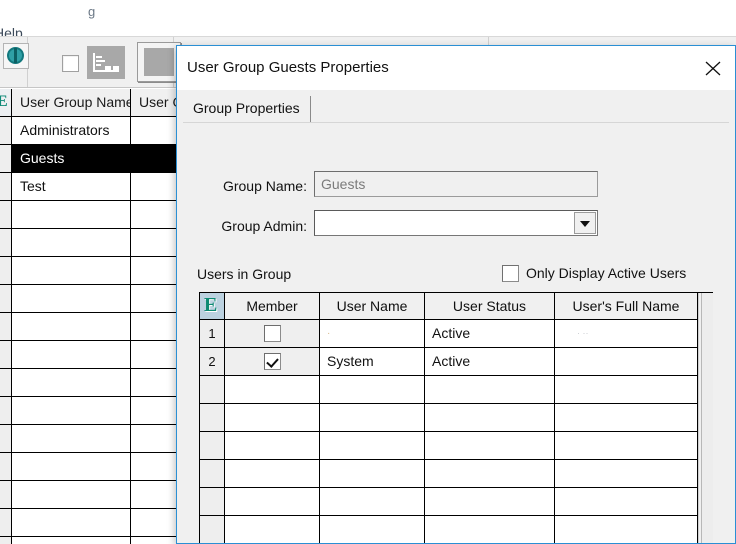 The height and width of the screenshot is (544, 736). I want to click on grid-corner-logo: E, so click(6, 103).